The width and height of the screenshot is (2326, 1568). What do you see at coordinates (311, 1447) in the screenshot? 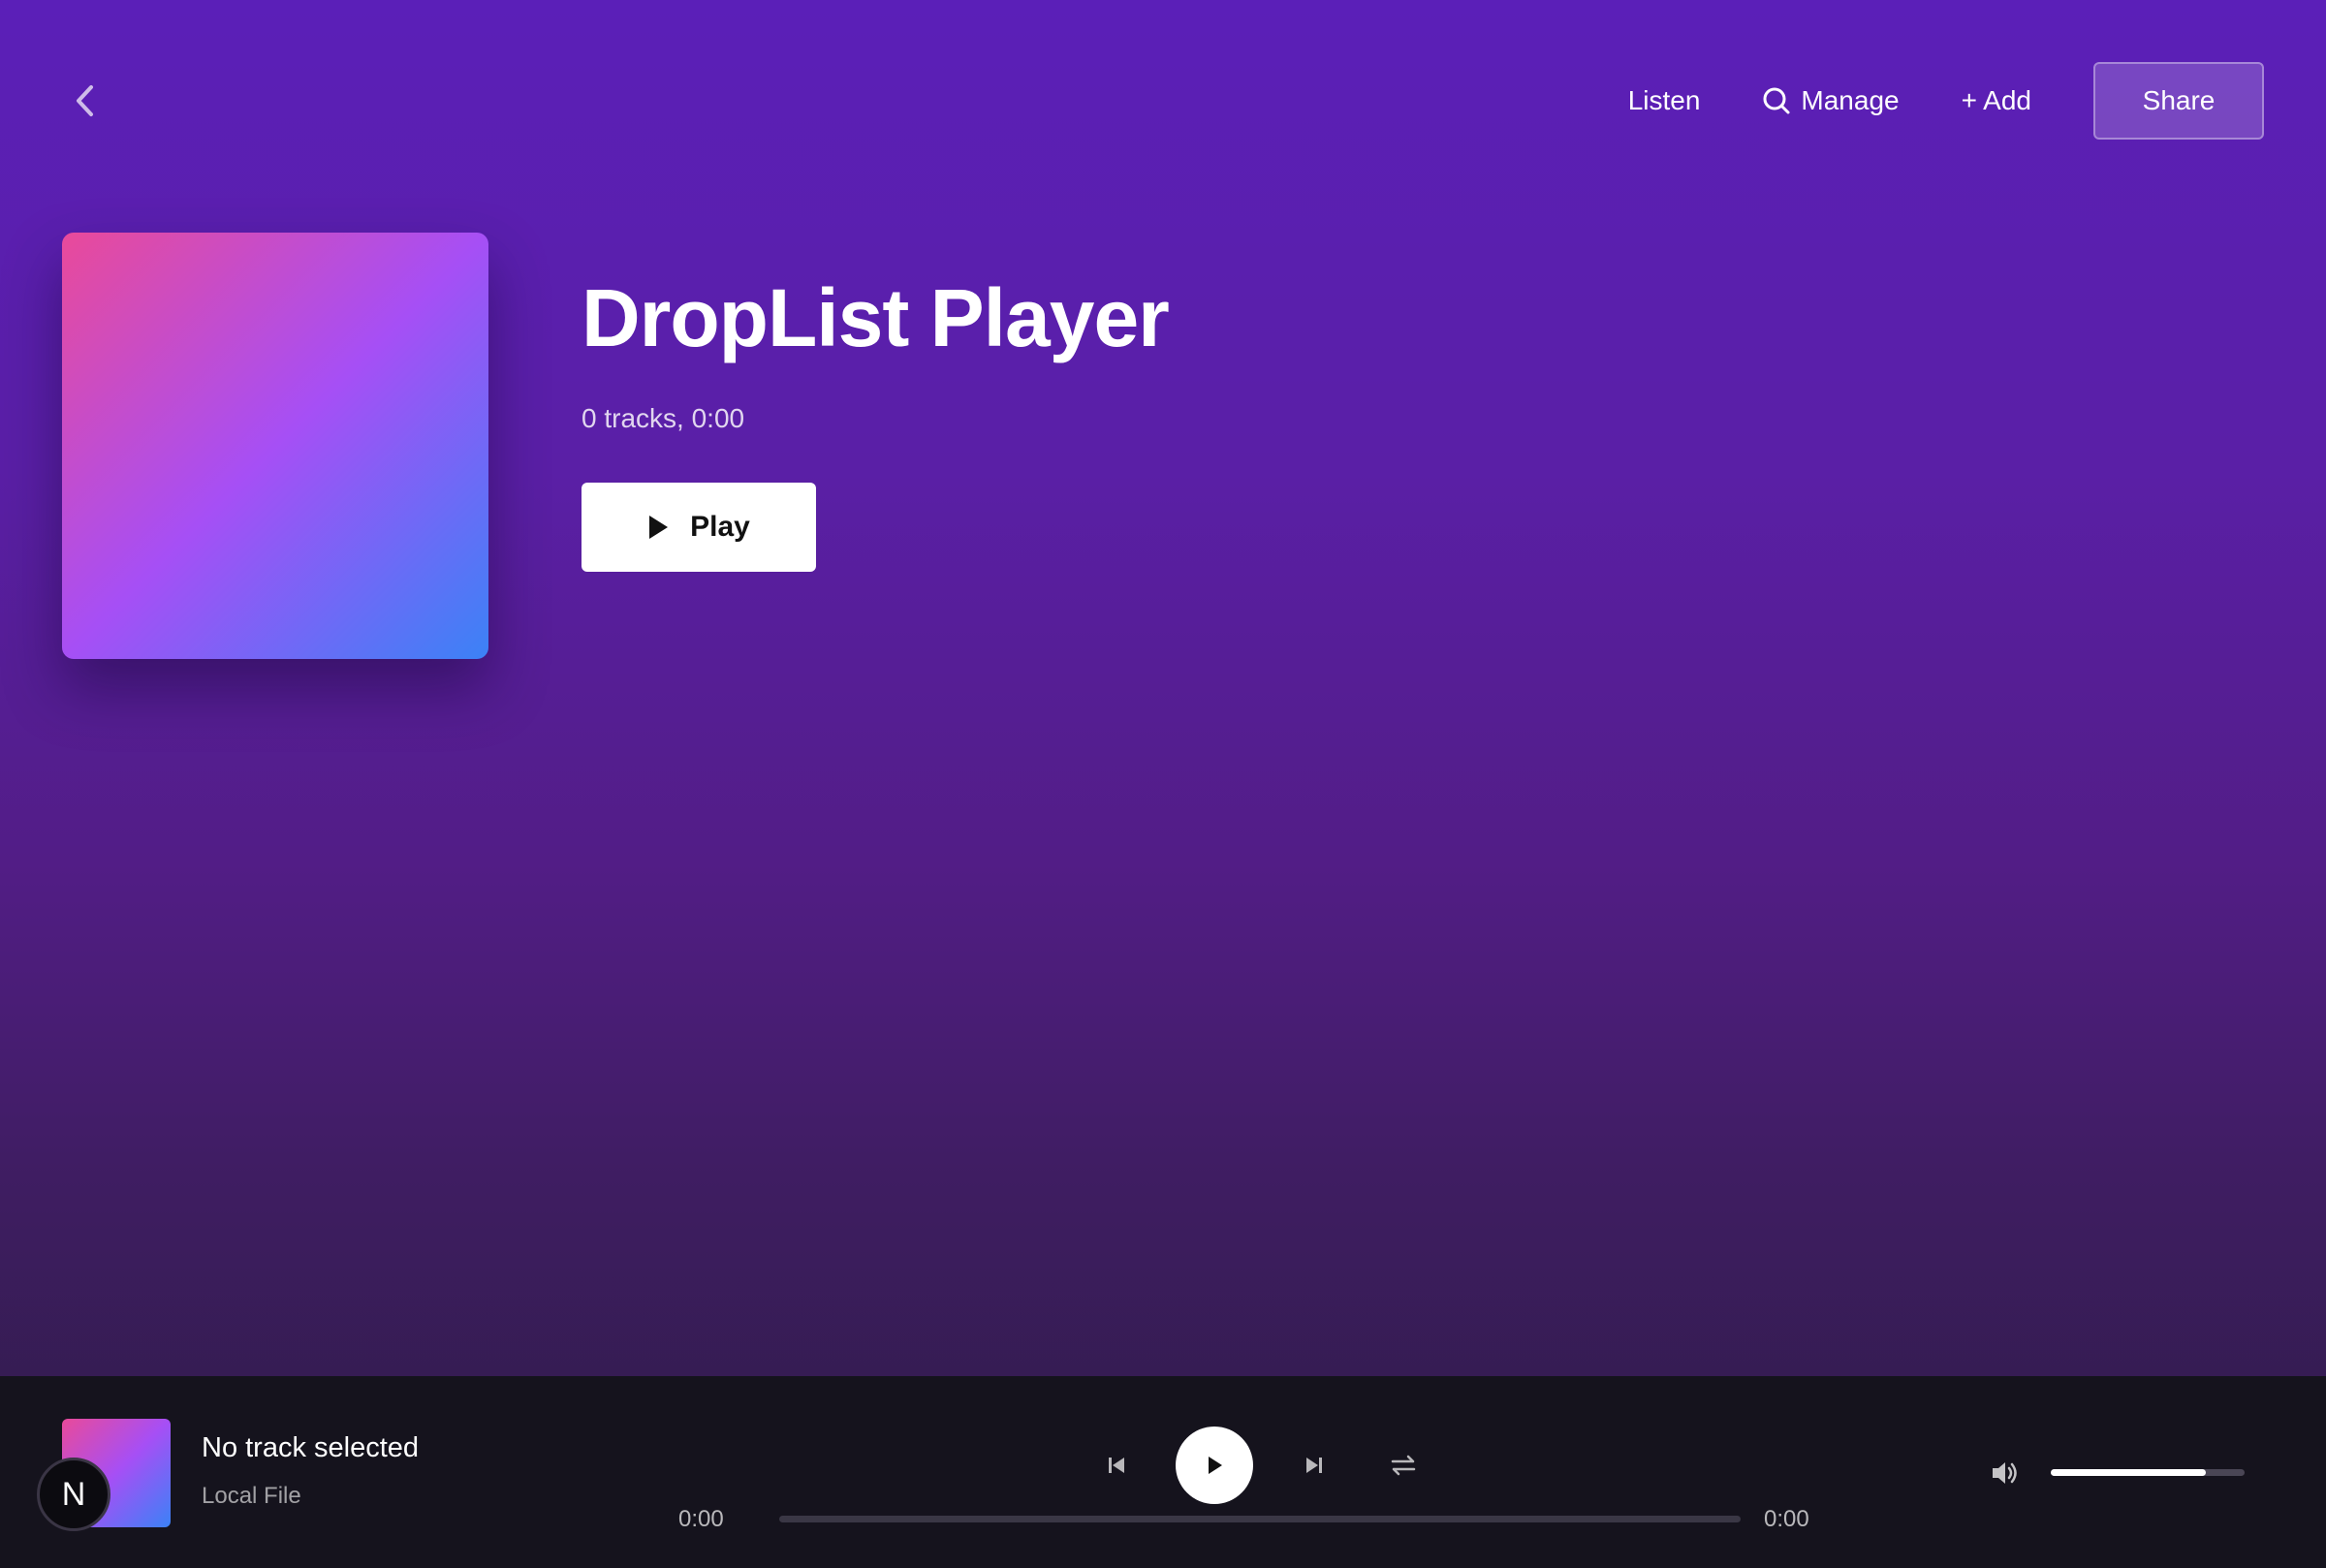
I see `now-playing-title: No track selected` at bounding box center [311, 1447].